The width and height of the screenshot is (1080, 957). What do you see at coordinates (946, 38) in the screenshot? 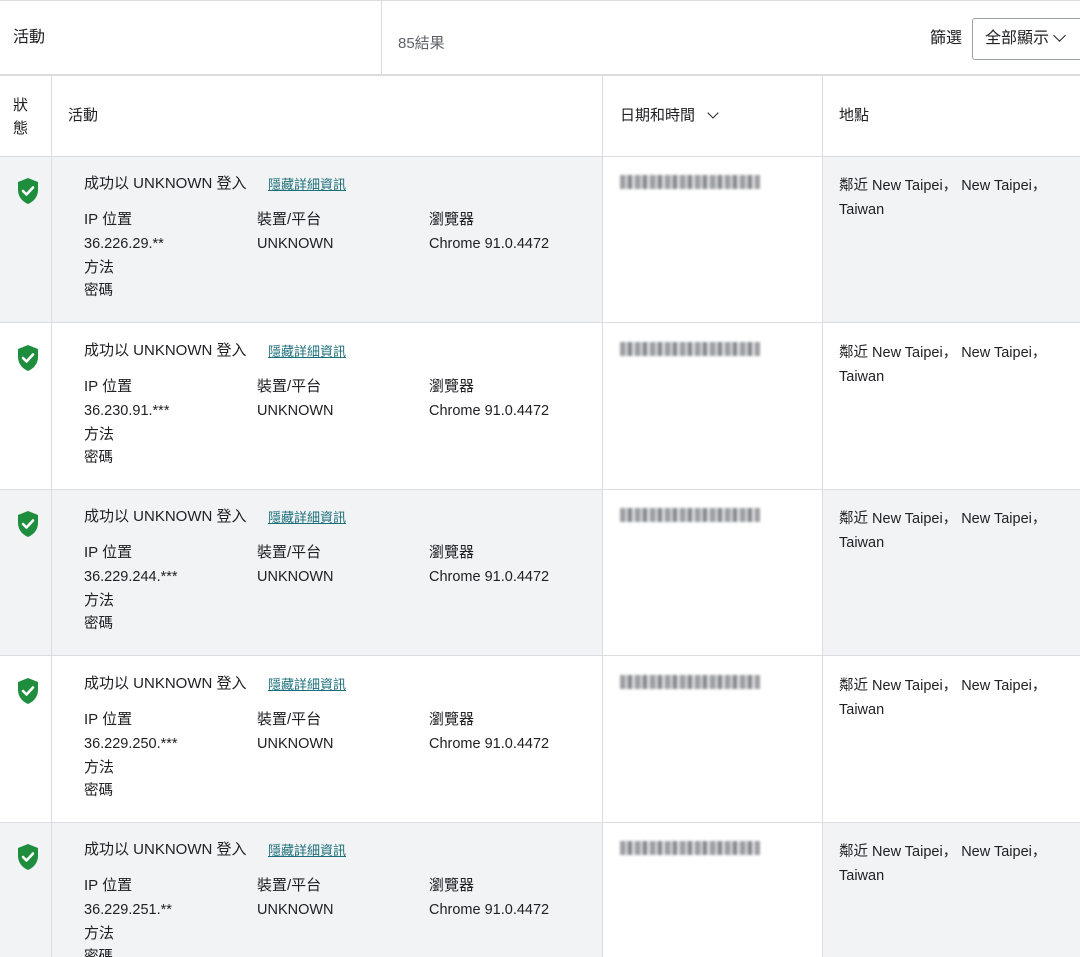
I see `filter-label: 篩選` at bounding box center [946, 38].